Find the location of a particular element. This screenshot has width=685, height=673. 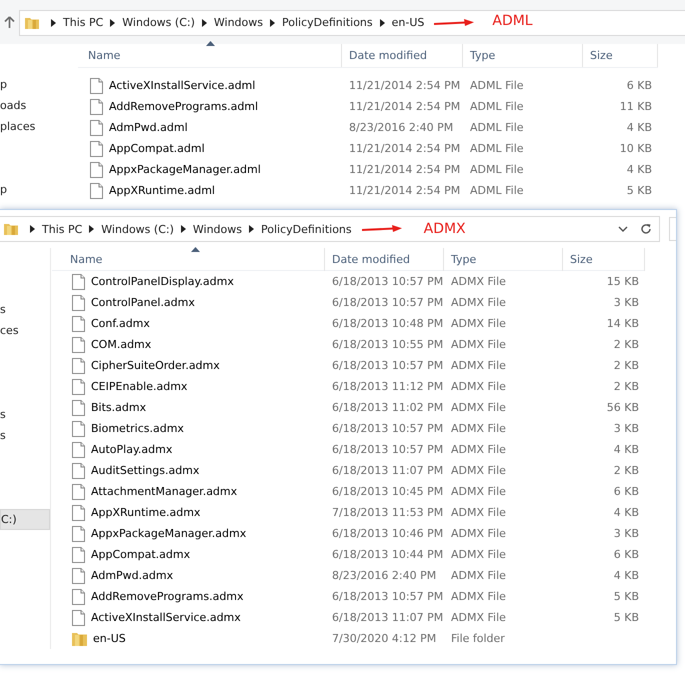

address-bar: This PC Windows (C:) Windows PolicyDefinitions en-US ADML is located at coordinates (352, 23).